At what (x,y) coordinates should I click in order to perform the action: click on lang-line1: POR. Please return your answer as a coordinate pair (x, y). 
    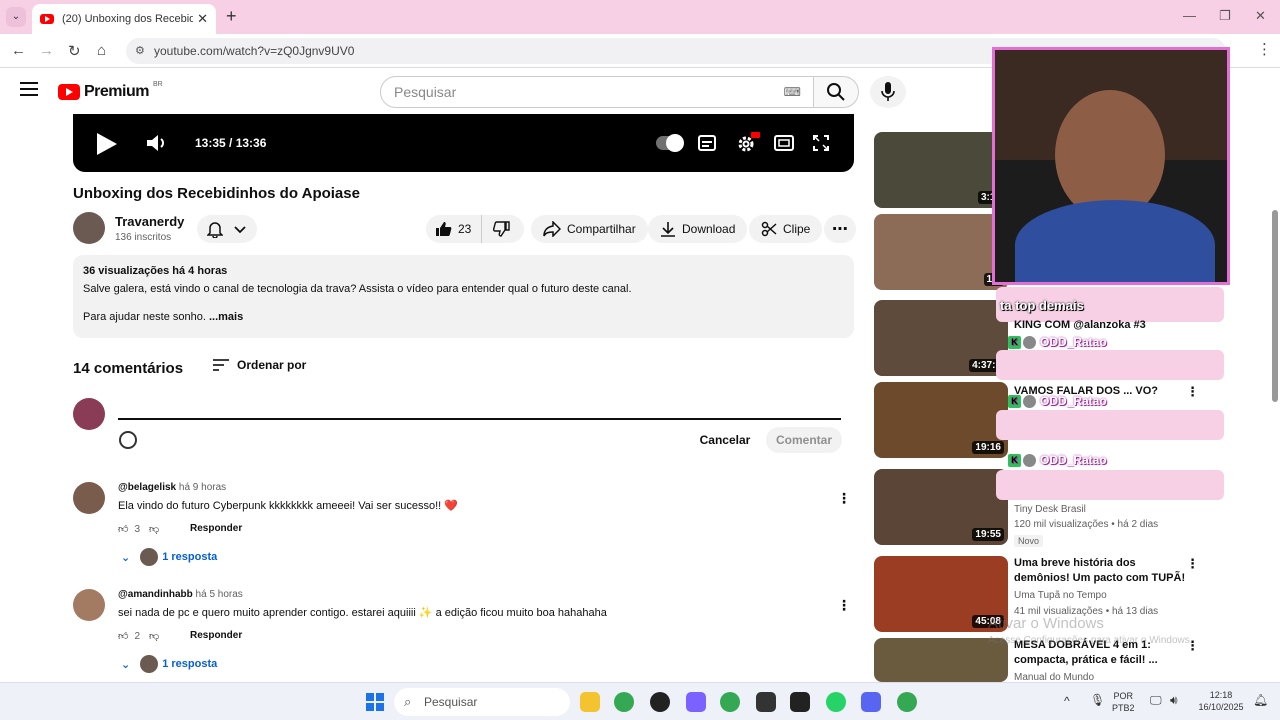
    Looking at the image, I should click on (1123, 696).